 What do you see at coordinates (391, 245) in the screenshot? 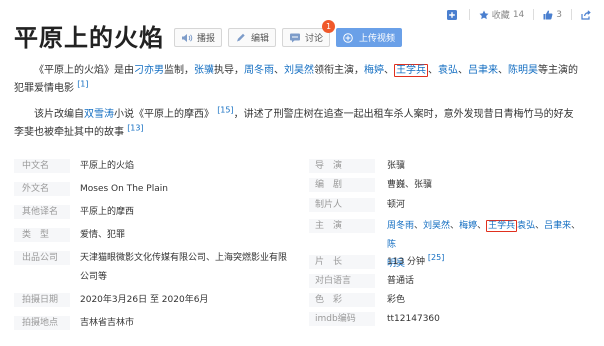
I see `cast-link: 陈` at bounding box center [391, 245].